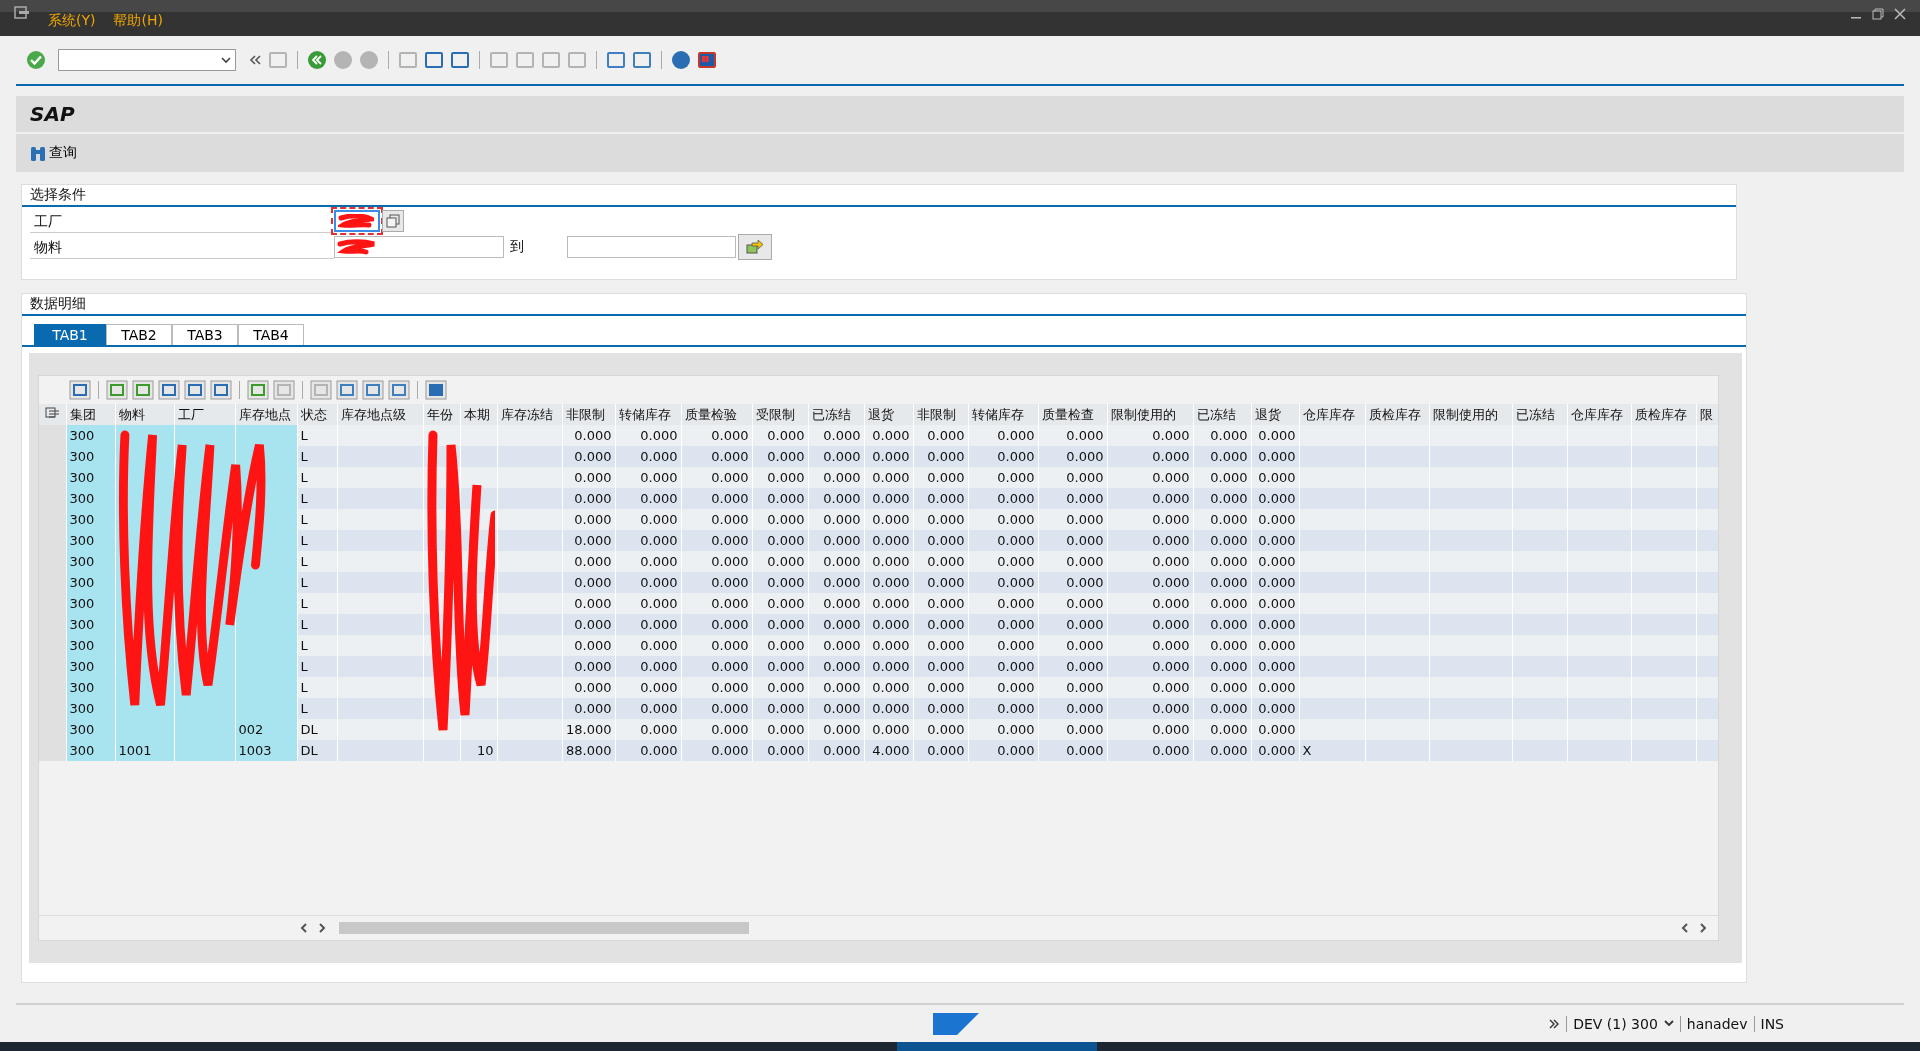 The image size is (1920, 1051). Describe the element at coordinates (1707, 414) in the screenshot. I see `column-header: 限` at that location.